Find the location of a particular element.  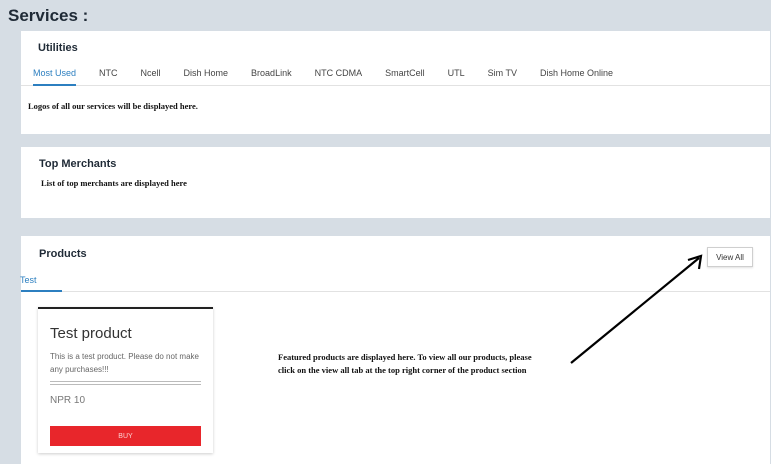

merchants-title: Top Merchants is located at coordinates (78, 164).